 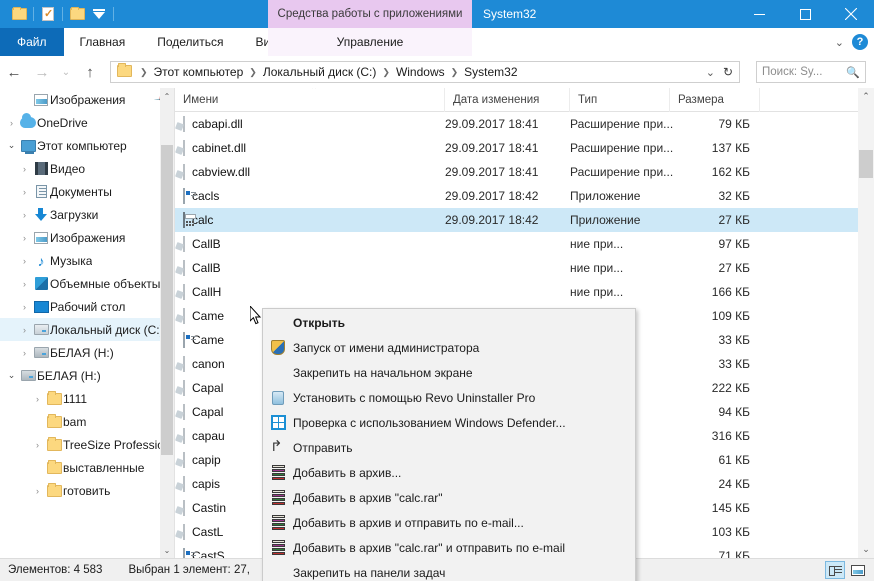 What do you see at coordinates (87, 214) in the screenshot?
I see `sidebar-item-5: › Загрузки` at bounding box center [87, 214].